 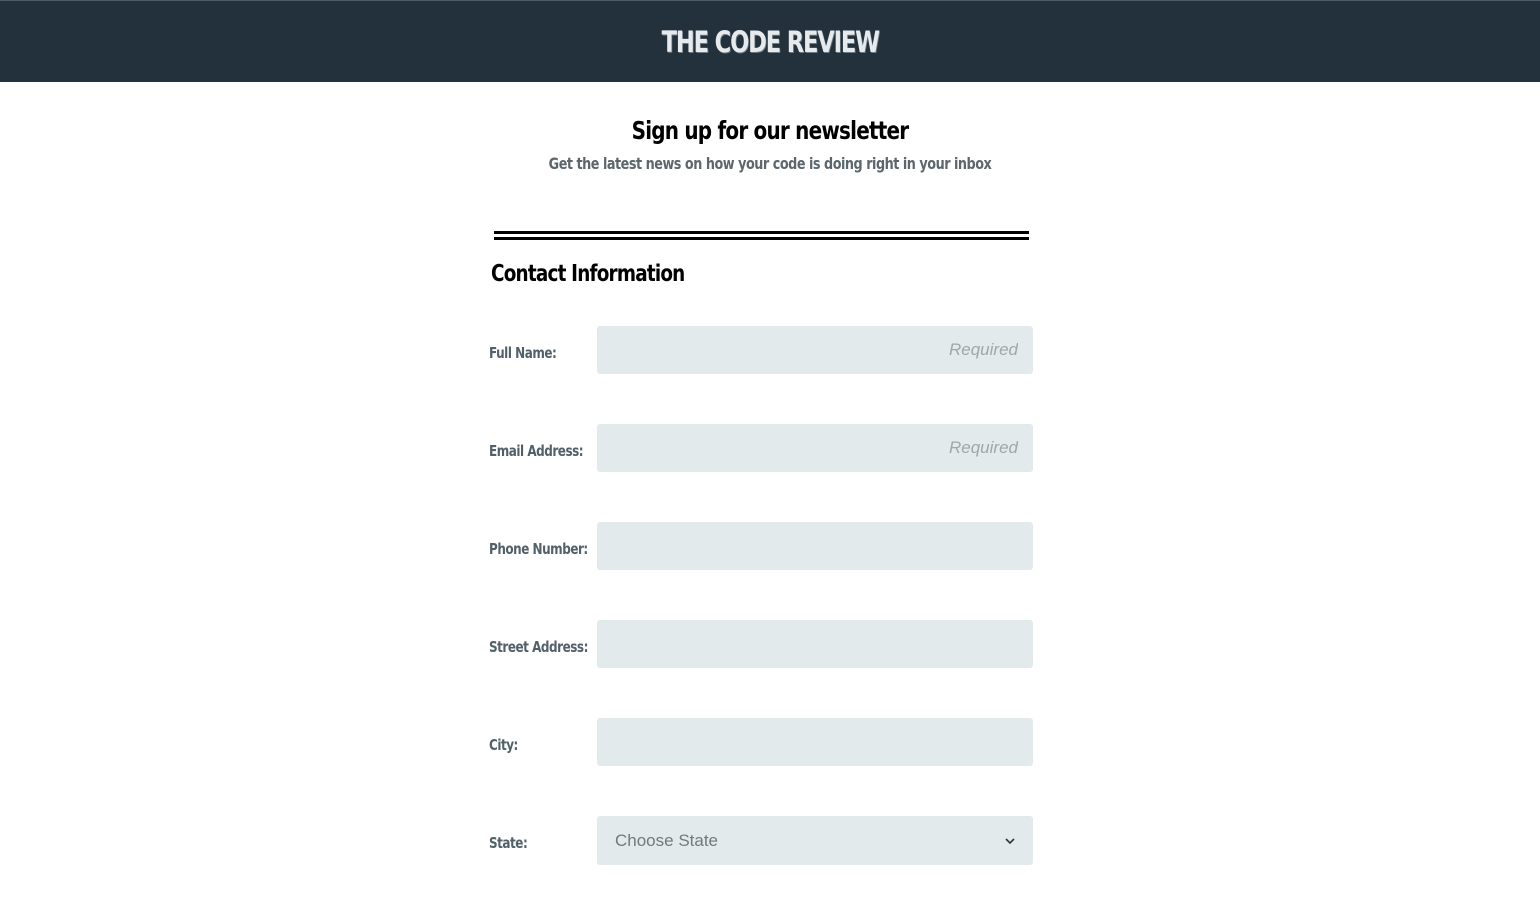 What do you see at coordinates (503, 745) in the screenshot?
I see `city-label: City:` at bounding box center [503, 745].